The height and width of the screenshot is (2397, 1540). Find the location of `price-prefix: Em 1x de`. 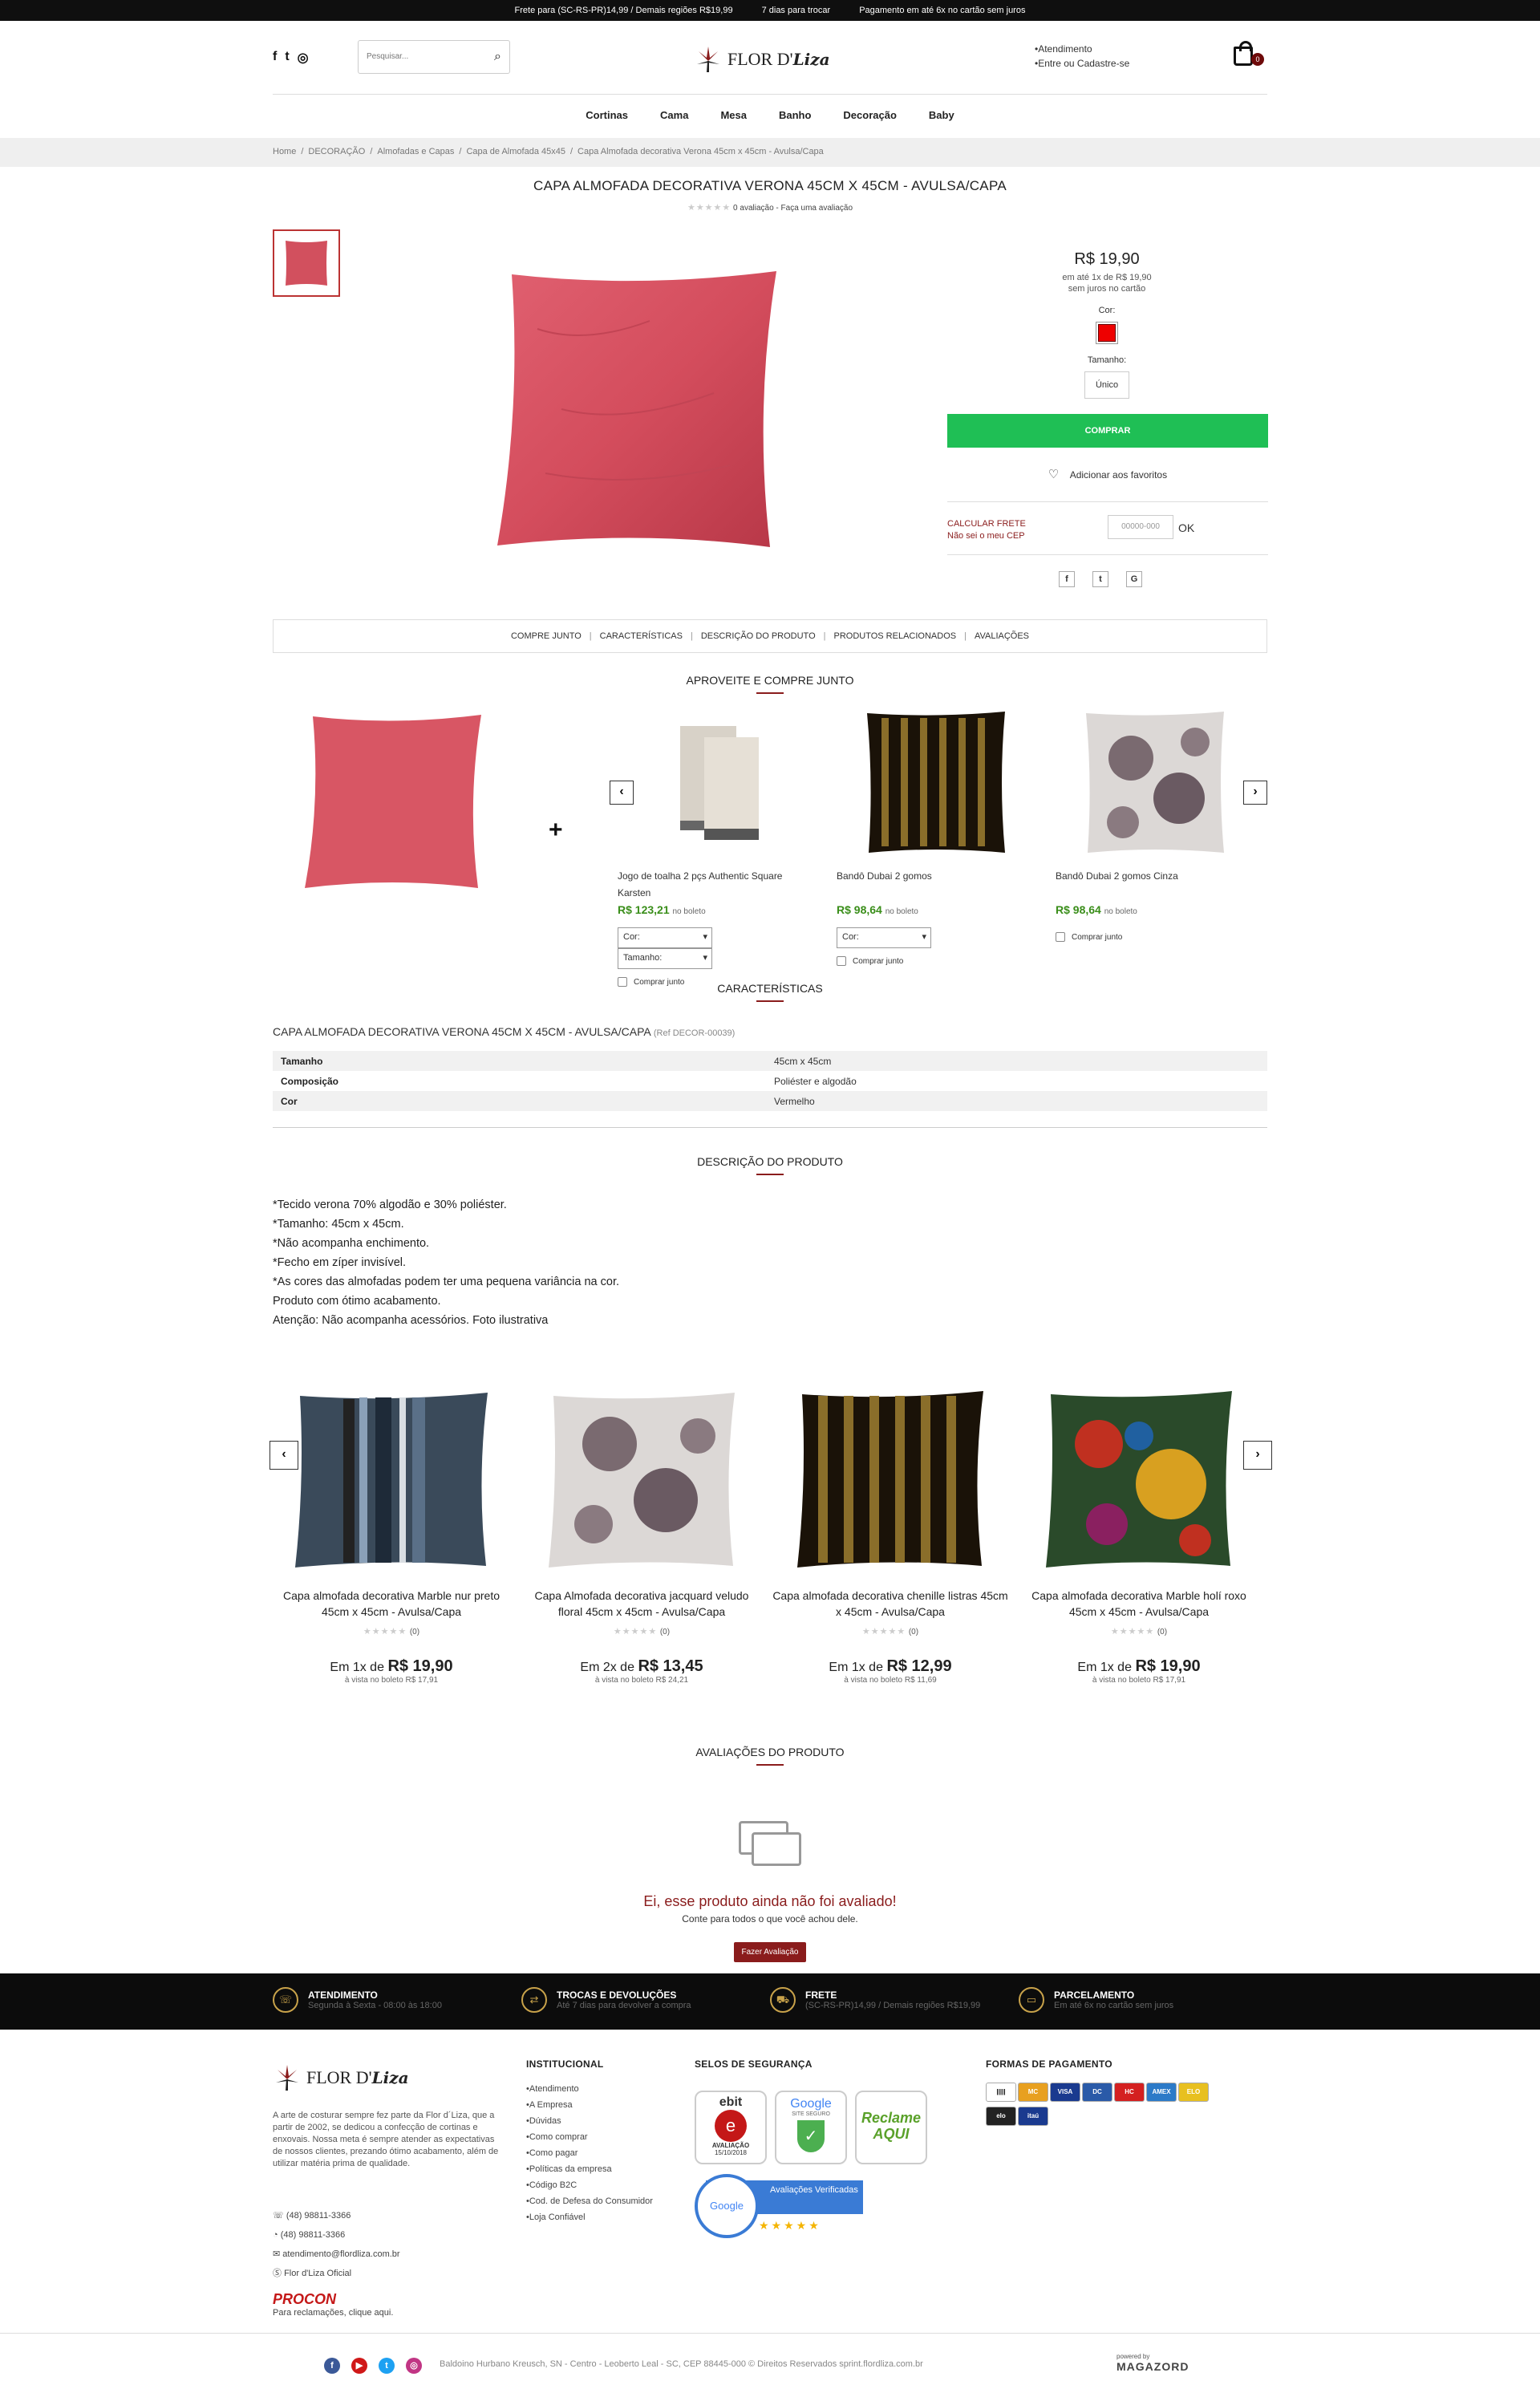

price-prefix: Em 1x de is located at coordinates (856, 1667).